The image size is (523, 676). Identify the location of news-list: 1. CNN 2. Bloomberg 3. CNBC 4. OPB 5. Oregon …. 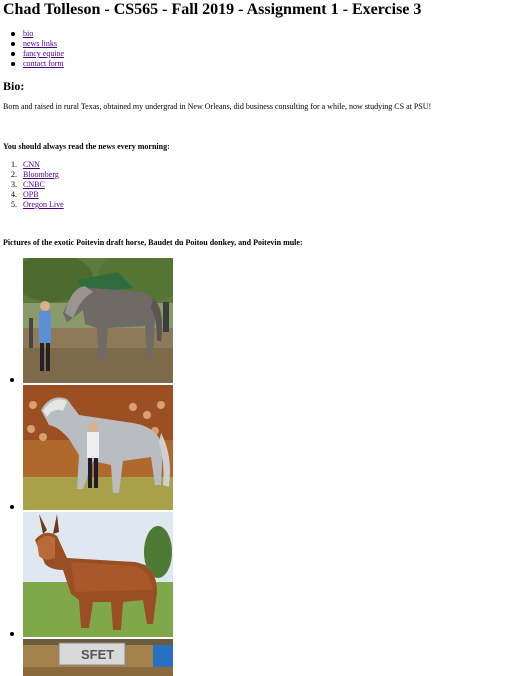
(37, 185).